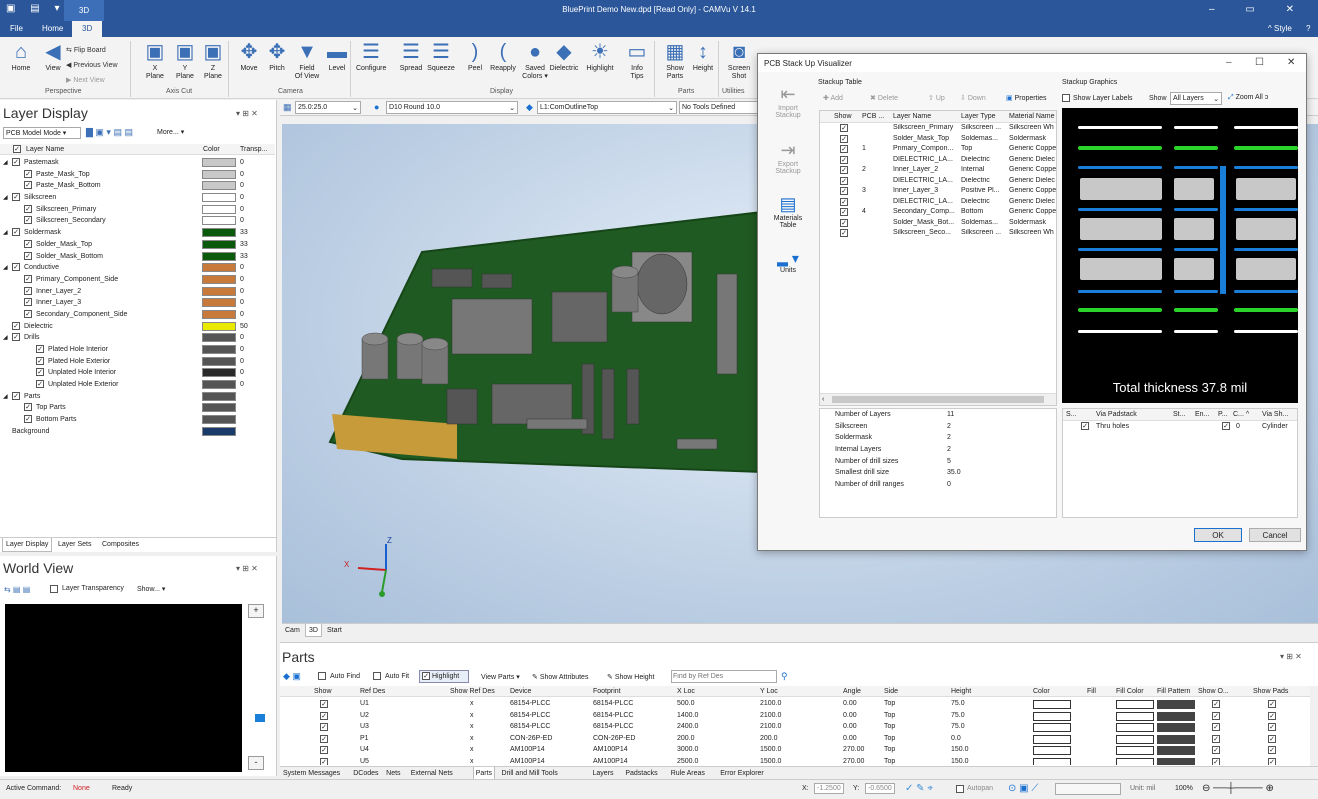 Image resolution: width=1318 pixels, height=799 pixels. What do you see at coordinates (441, 57) in the screenshot?
I see `ribbon-squeeze-button: ☰ Squeeze` at bounding box center [441, 57].